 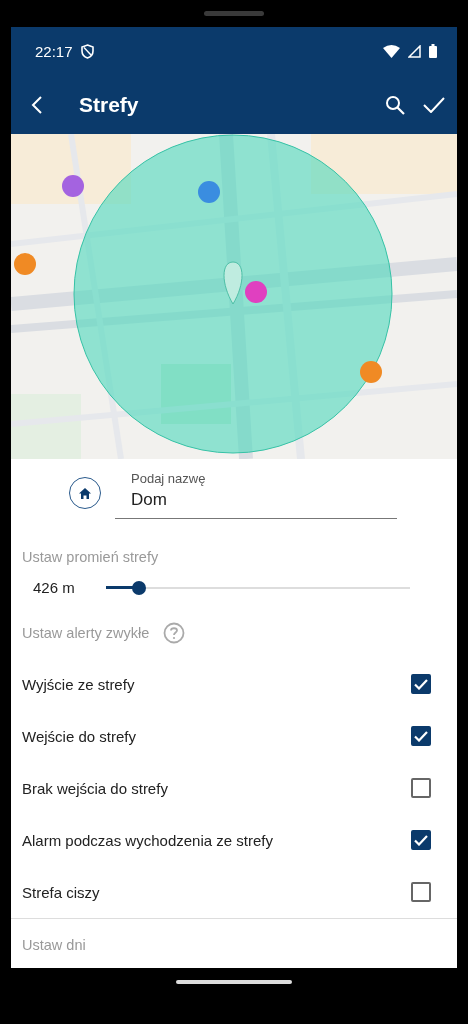 What do you see at coordinates (87, 51) in the screenshot?
I see `shield-icon` at bounding box center [87, 51].